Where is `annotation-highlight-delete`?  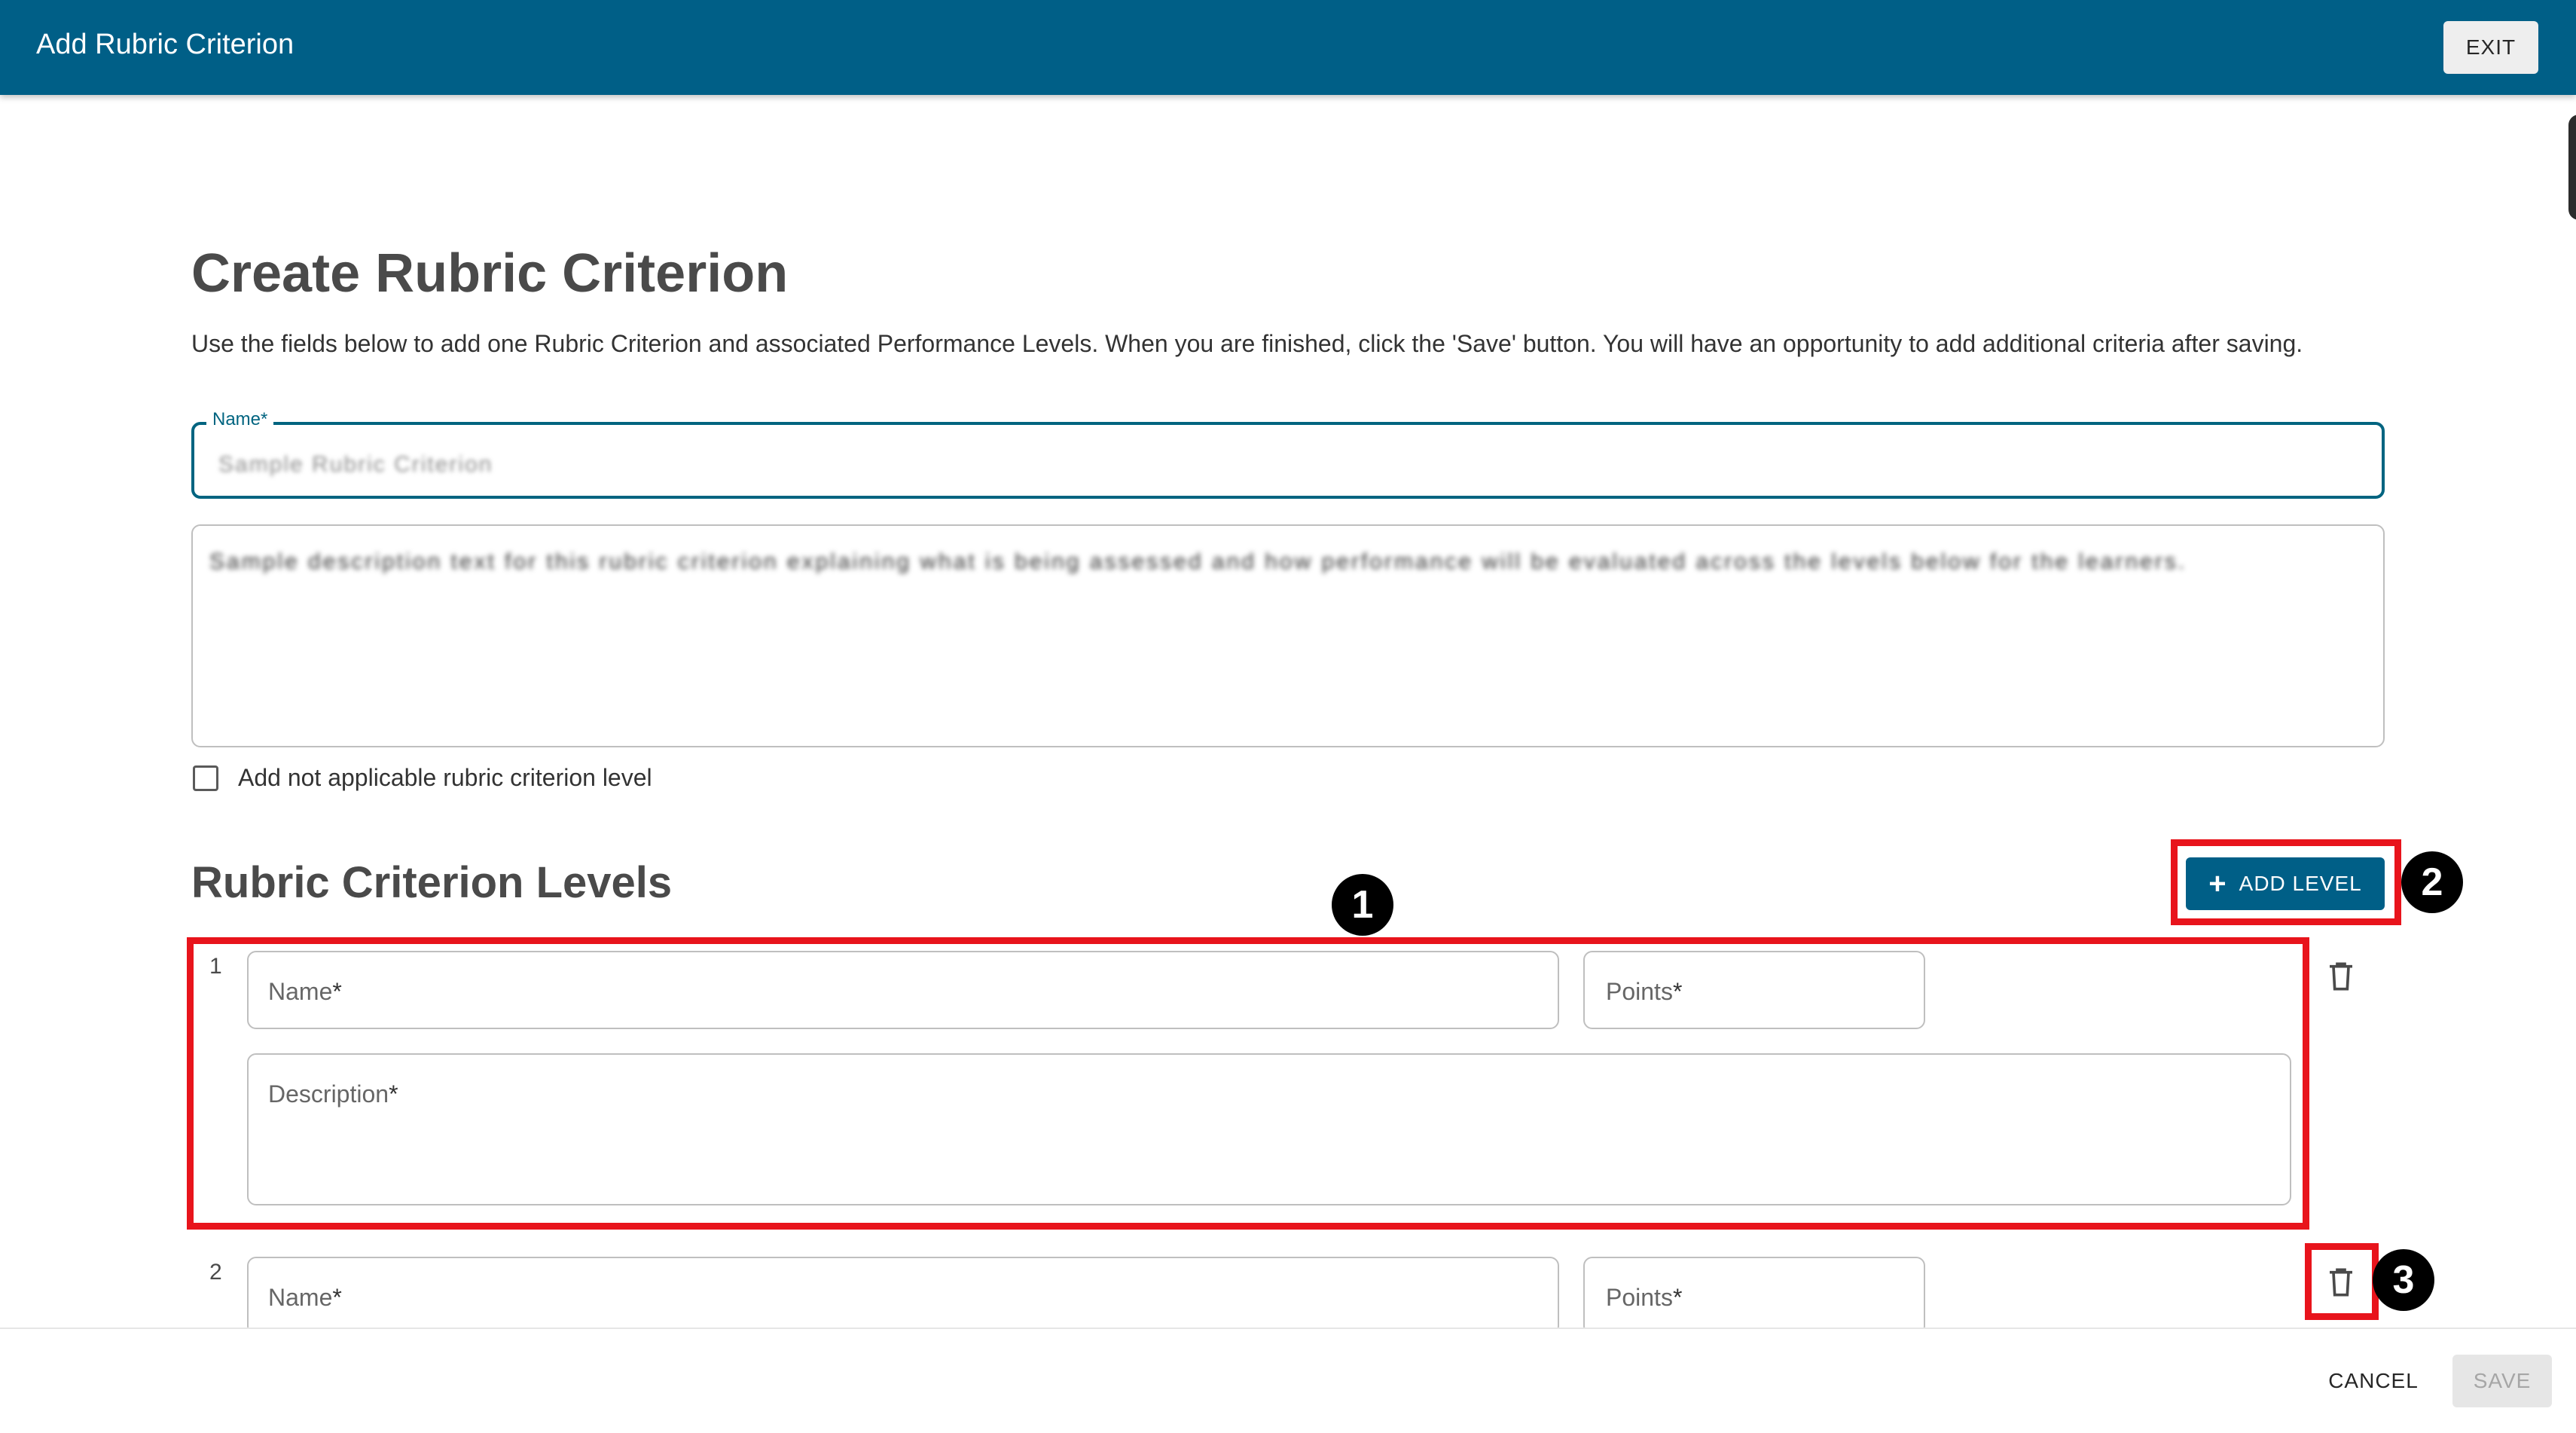
annotation-highlight-delete is located at coordinates (2342, 1281).